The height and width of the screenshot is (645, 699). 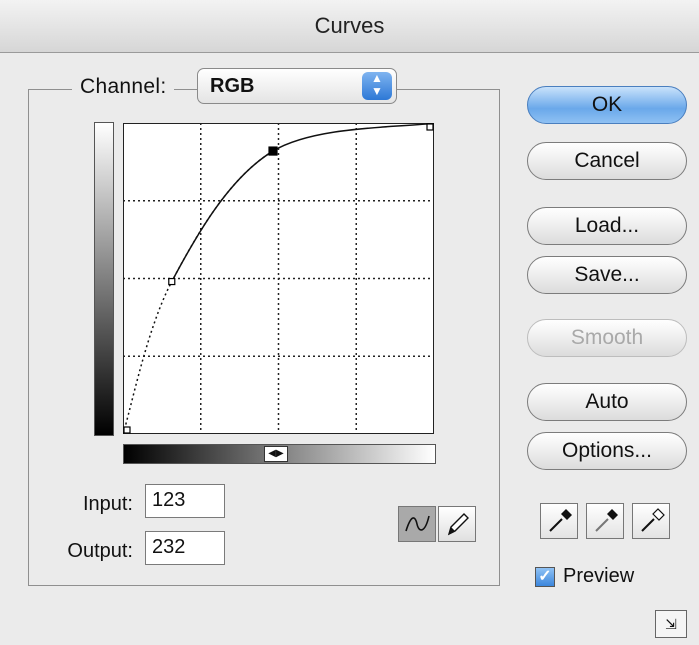 What do you see at coordinates (377, 86) in the screenshot?
I see `select-arrows-icon: ▲ ▼` at bounding box center [377, 86].